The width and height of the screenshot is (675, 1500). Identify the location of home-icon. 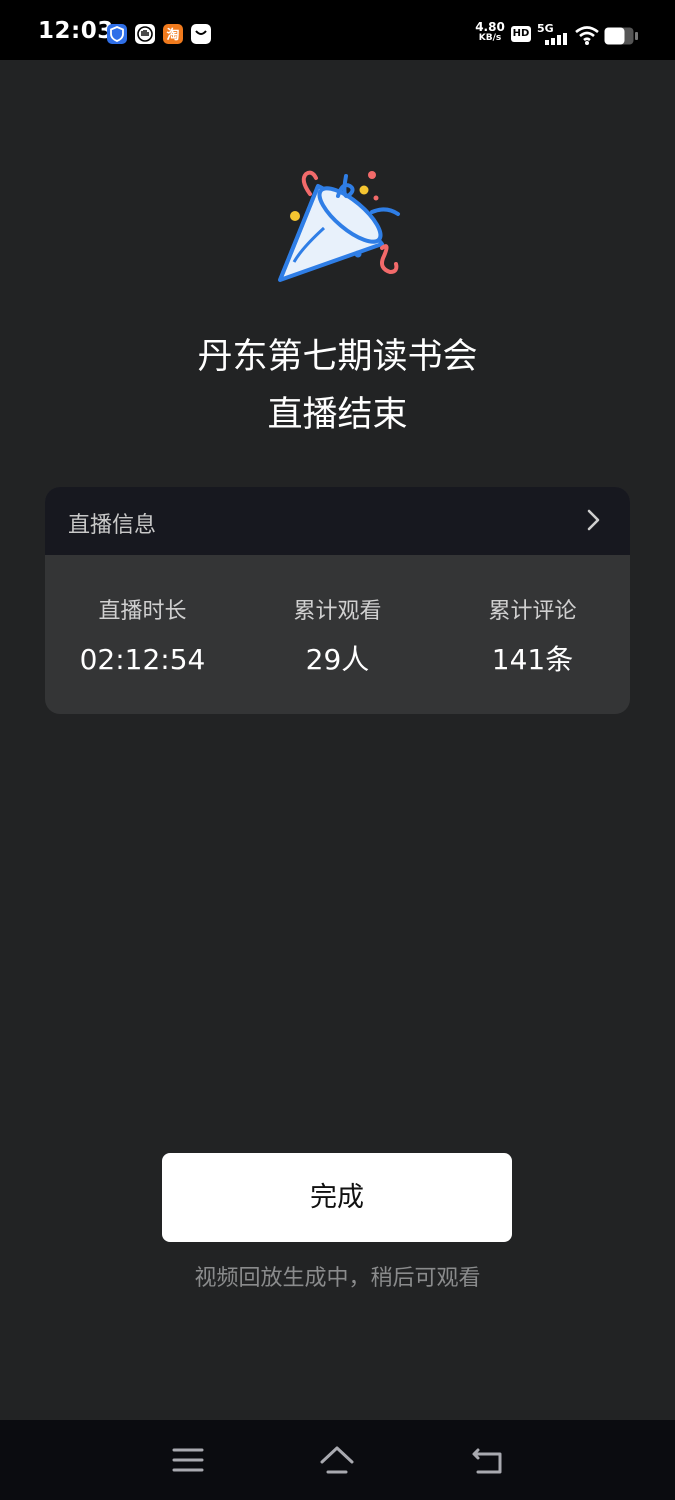
(337, 1460).